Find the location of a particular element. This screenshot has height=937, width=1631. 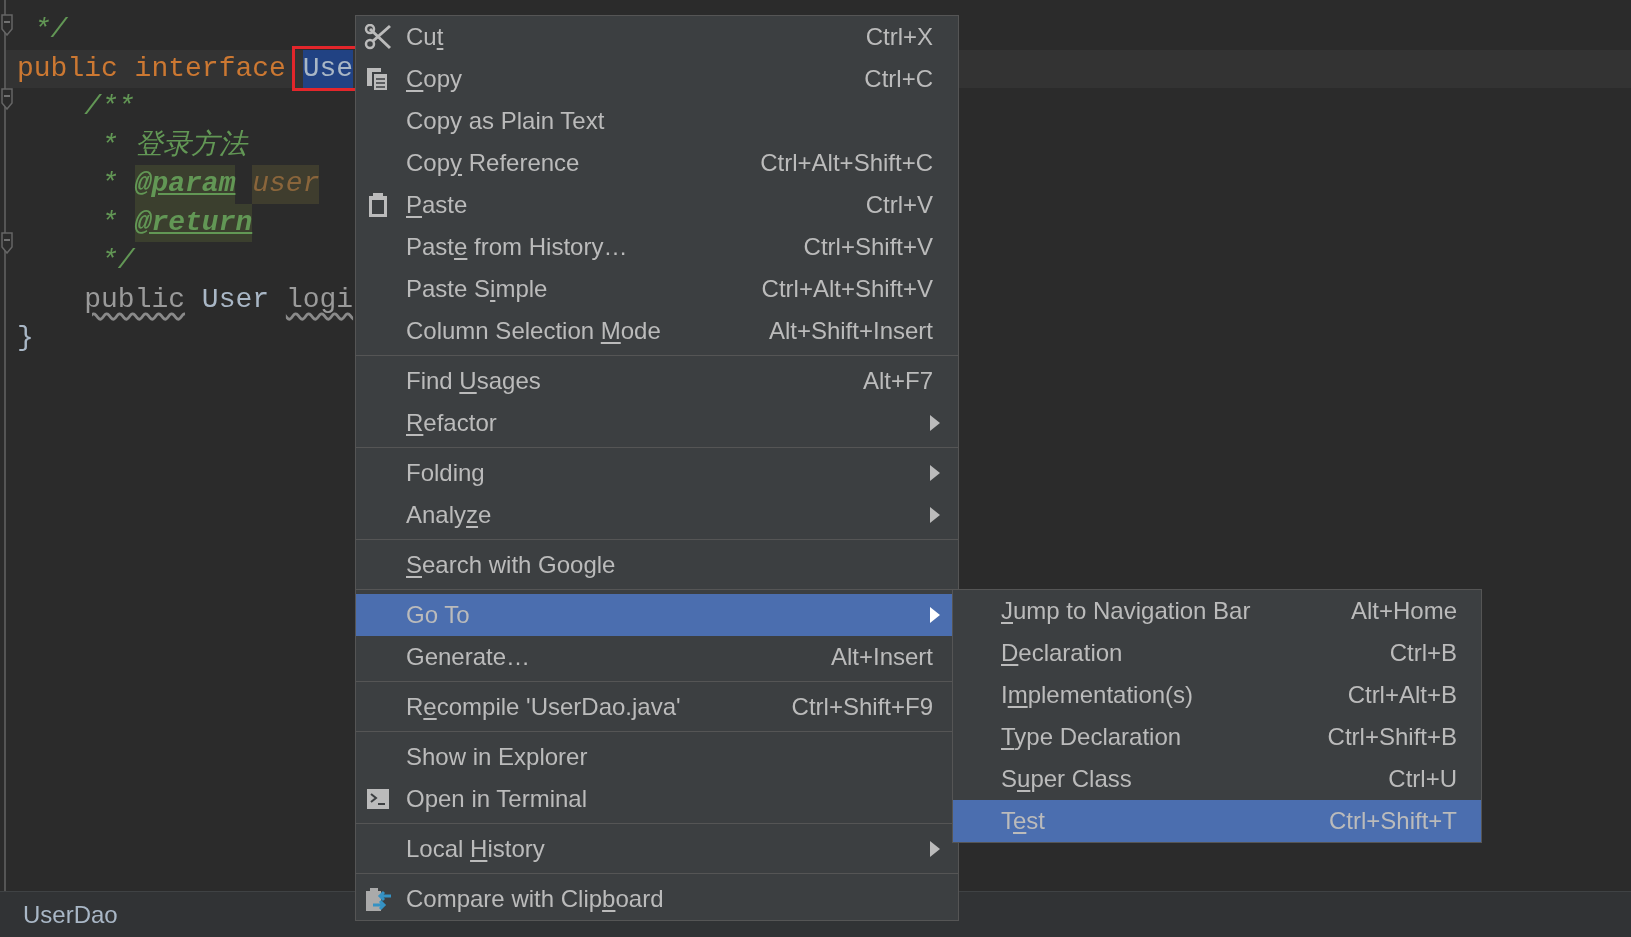

menu-item: Analyze is located at coordinates (657, 515).